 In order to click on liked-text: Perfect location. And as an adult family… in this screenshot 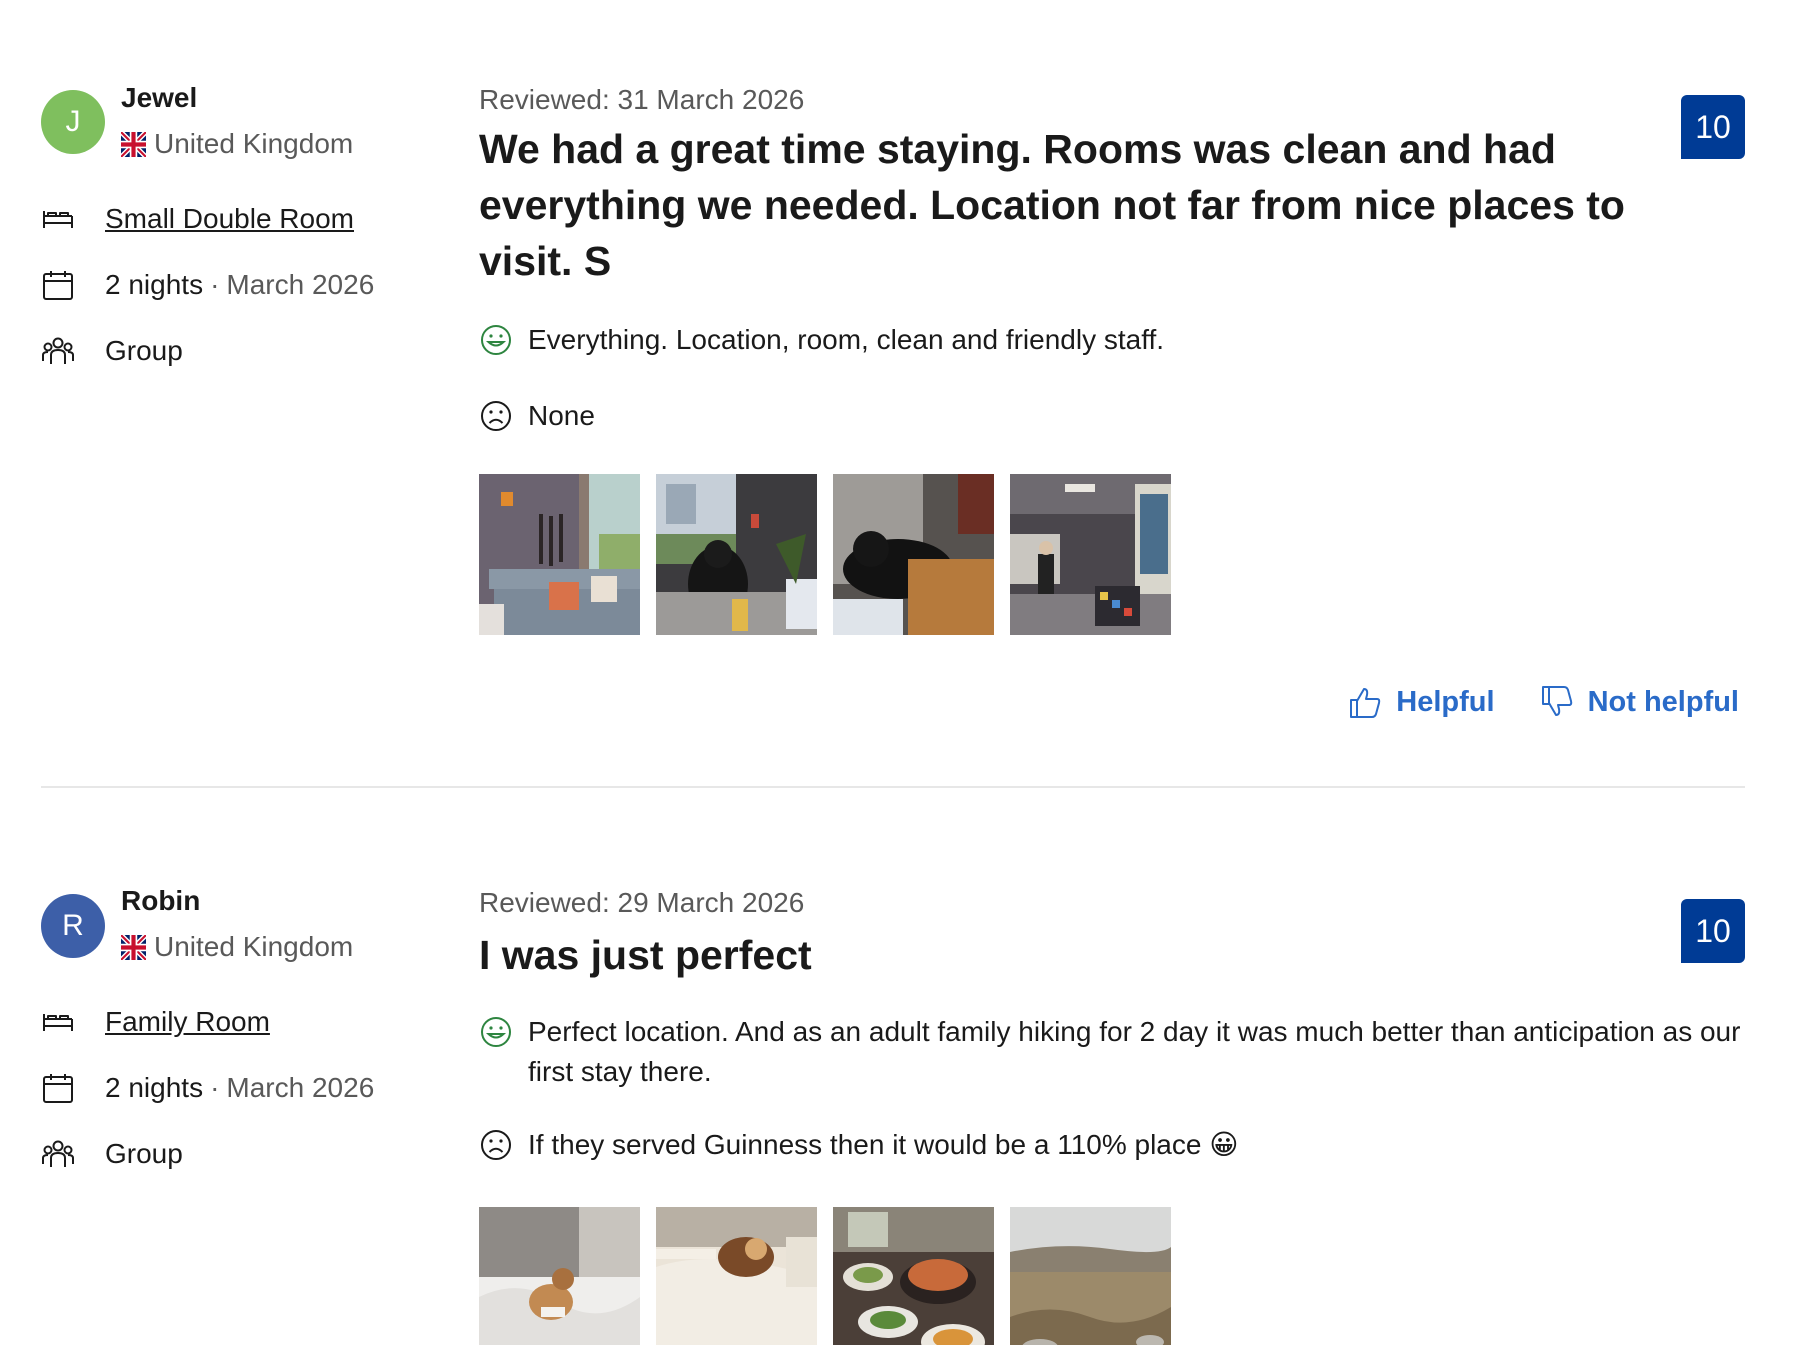, I will do `click(1134, 1051)`.